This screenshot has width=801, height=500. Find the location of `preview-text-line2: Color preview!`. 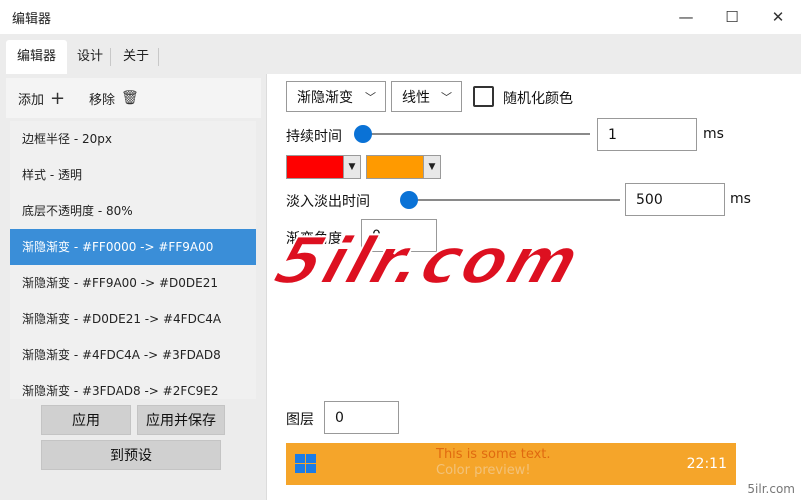

preview-text-line2: Color preview! is located at coordinates (483, 470).